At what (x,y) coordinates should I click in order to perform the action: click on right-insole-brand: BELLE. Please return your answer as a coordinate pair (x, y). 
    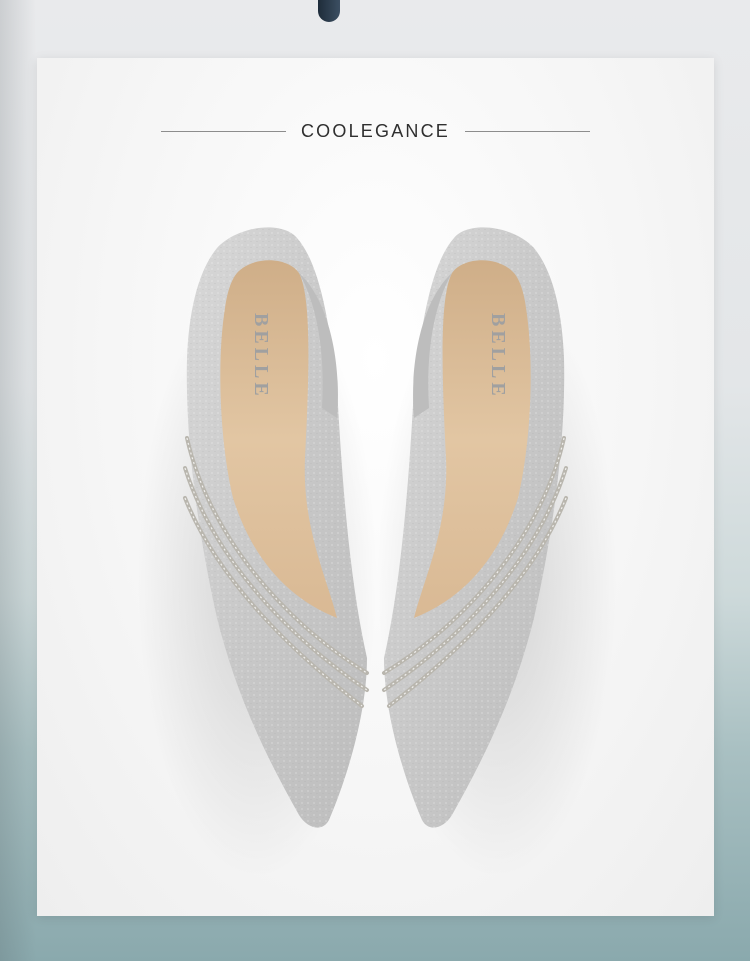
    Looking at the image, I should click on (498, 356).